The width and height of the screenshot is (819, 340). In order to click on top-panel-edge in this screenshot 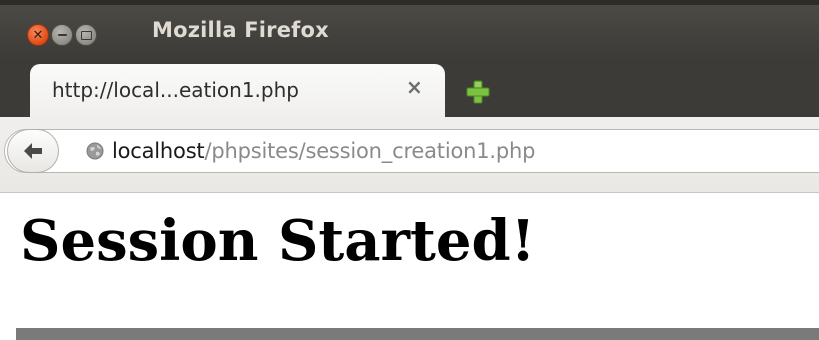, I will do `click(409, 2)`.